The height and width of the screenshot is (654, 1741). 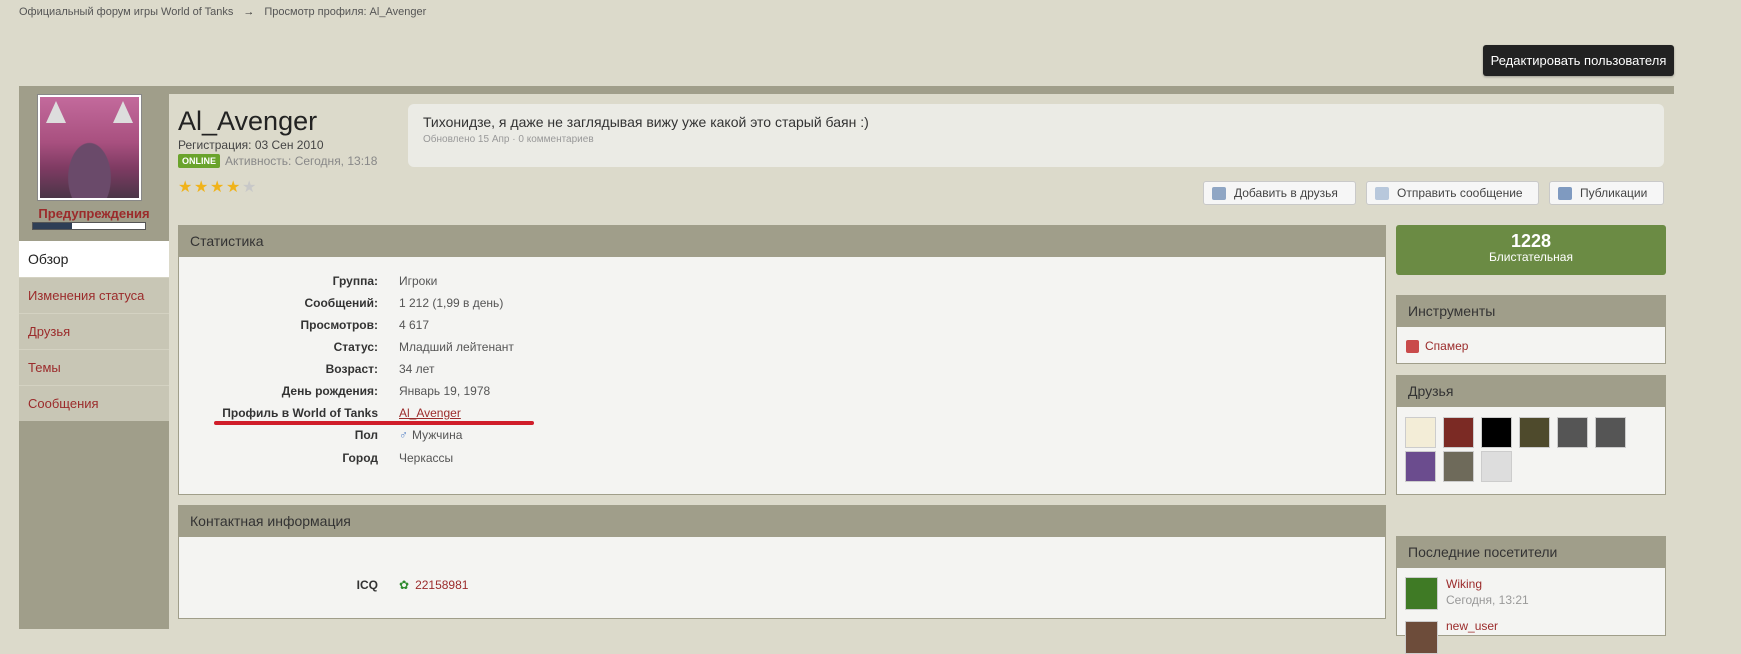 What do you see at coordinates (846, 90) in the screenshot?
I see `profile-top-bar` at bounding box center [846, 90].